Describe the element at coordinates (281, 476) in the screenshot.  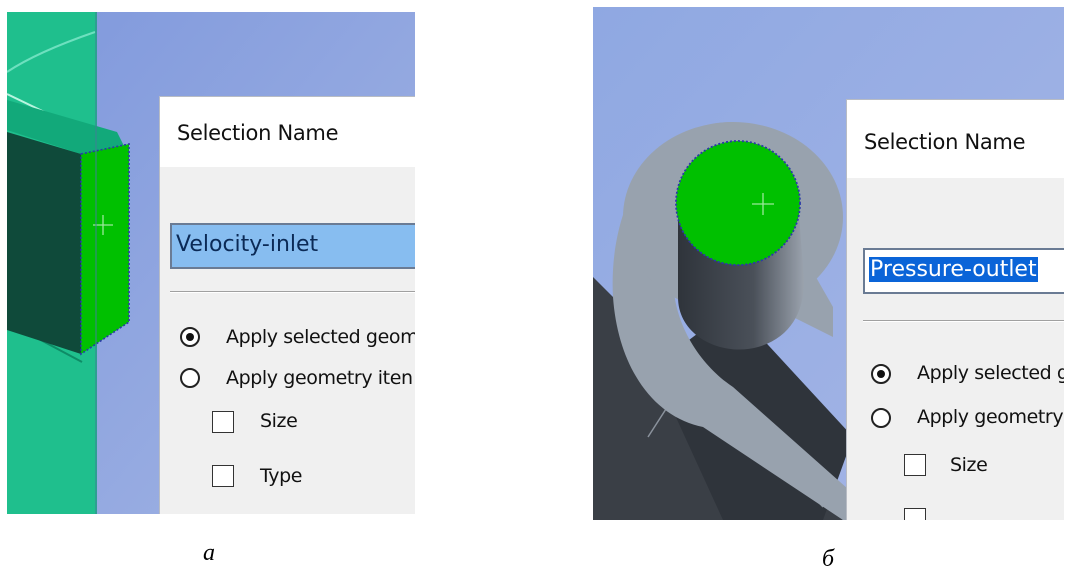
I see `type-label: Type` at that location.